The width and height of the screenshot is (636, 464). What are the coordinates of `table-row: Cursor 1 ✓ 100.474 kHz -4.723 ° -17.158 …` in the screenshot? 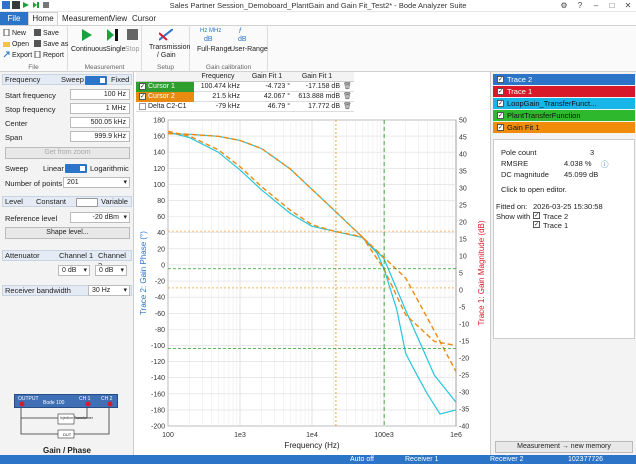 It's located at (245, 87).